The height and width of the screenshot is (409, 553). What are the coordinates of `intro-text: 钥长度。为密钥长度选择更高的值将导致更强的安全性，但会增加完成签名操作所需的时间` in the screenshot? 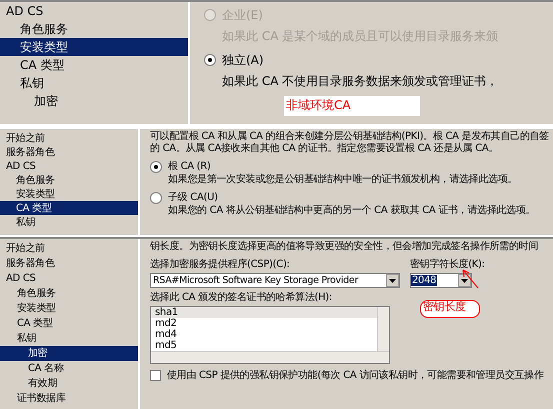 It's located at (345, 247).